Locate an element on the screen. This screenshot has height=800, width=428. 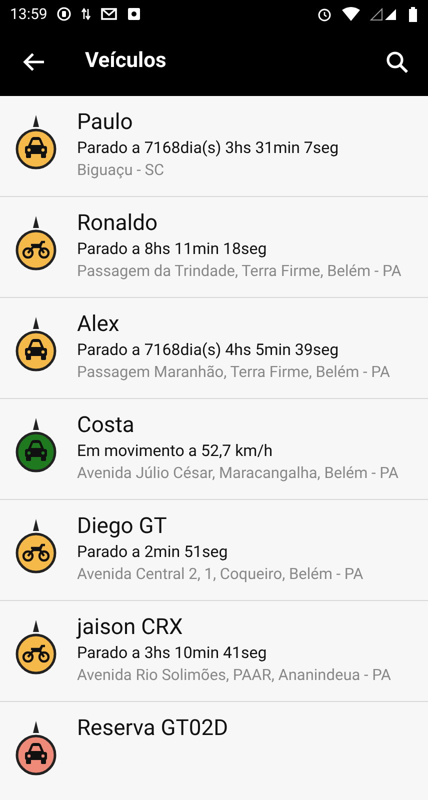
vehicle-list-item: Diego GT Parado a 2min 51seg Avenida Central 2, 1, Coqueiro, Belém - PA is located at coordinates (214, 550).